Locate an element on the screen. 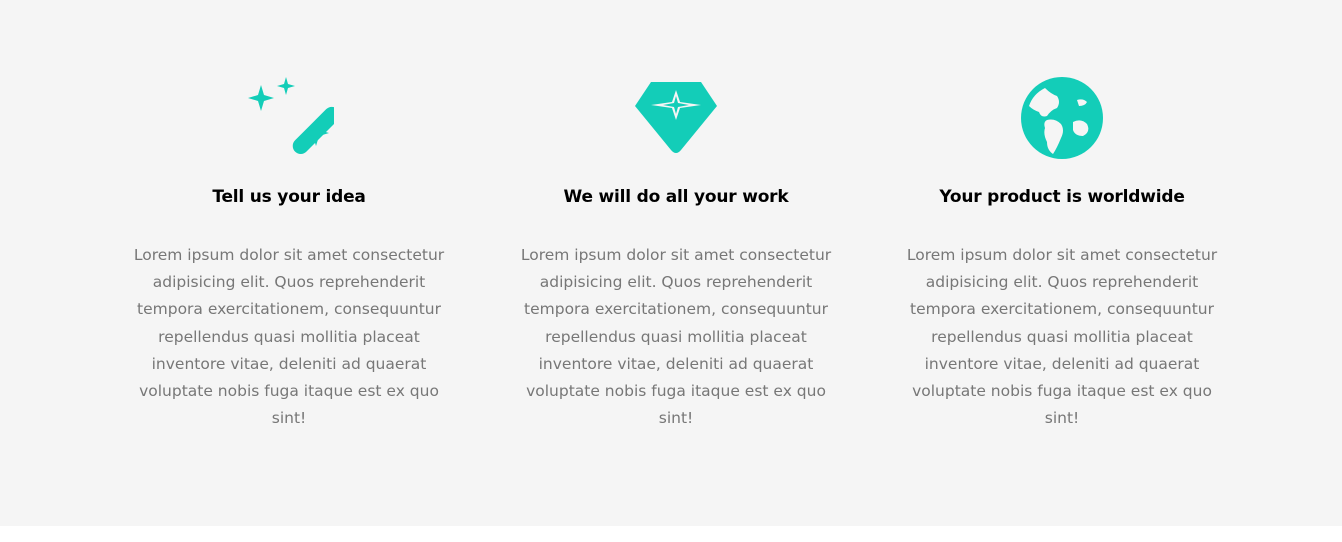  feature-title: Tell us your idea is located at coordinates (289, 197).